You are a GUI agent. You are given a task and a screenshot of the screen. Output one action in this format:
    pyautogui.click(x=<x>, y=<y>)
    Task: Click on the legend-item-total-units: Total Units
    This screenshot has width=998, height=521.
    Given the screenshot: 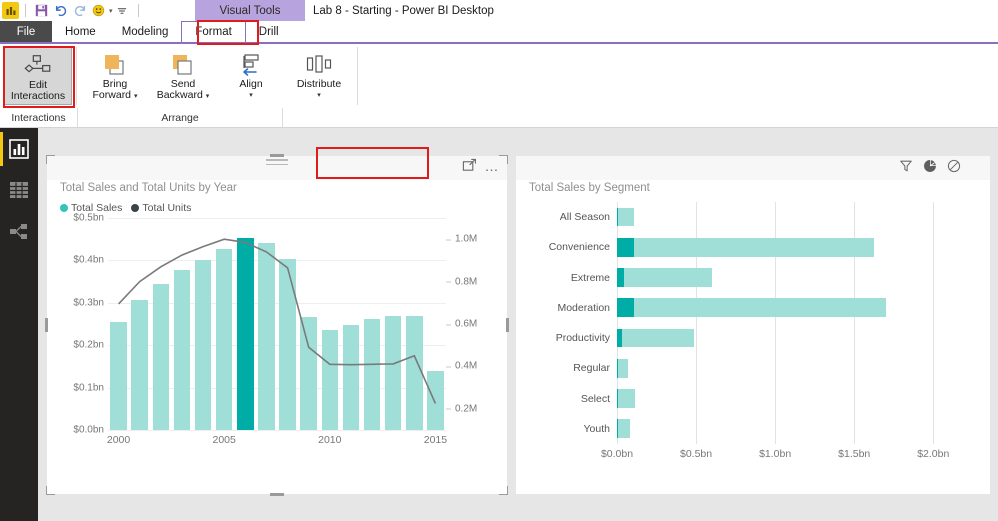 What is the action you would take?
    pyautogui.click(x=161, y=208)
    